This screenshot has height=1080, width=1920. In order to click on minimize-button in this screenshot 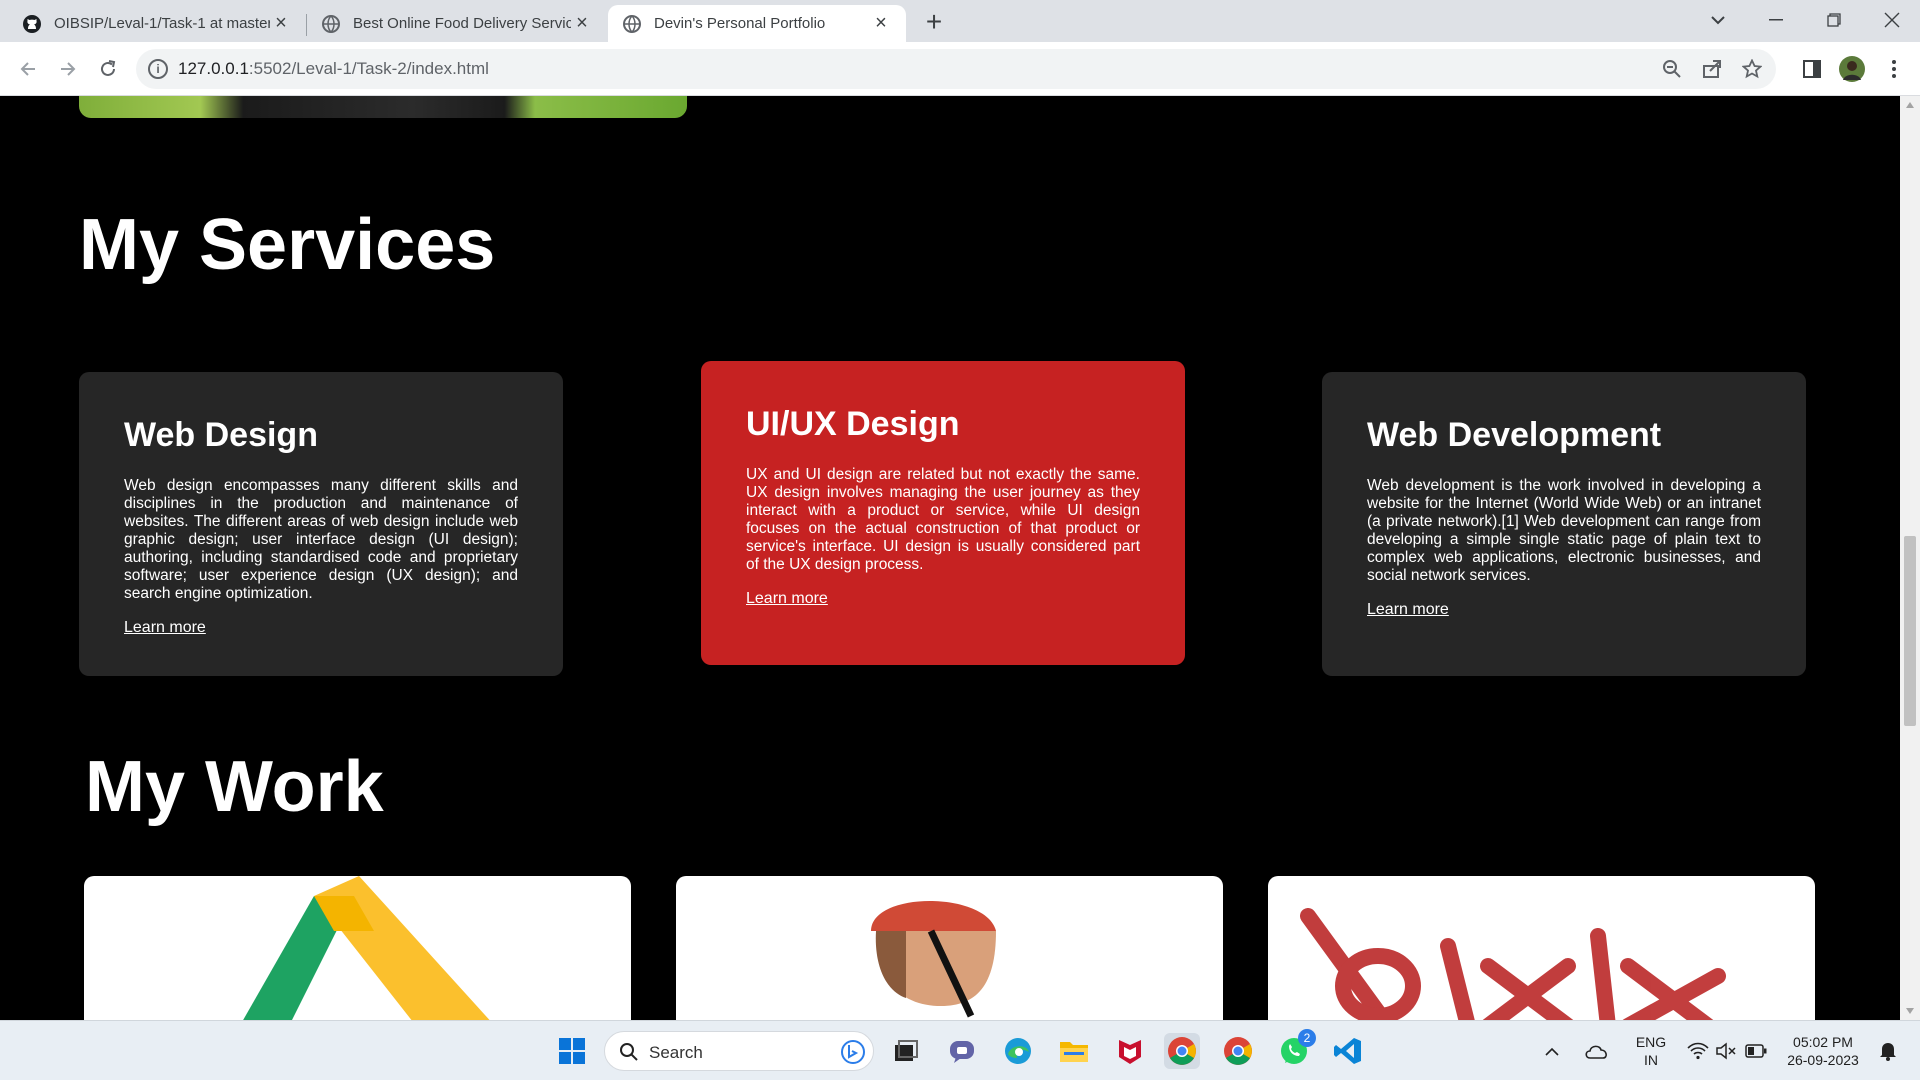, I will do `click(1776, 20)`.